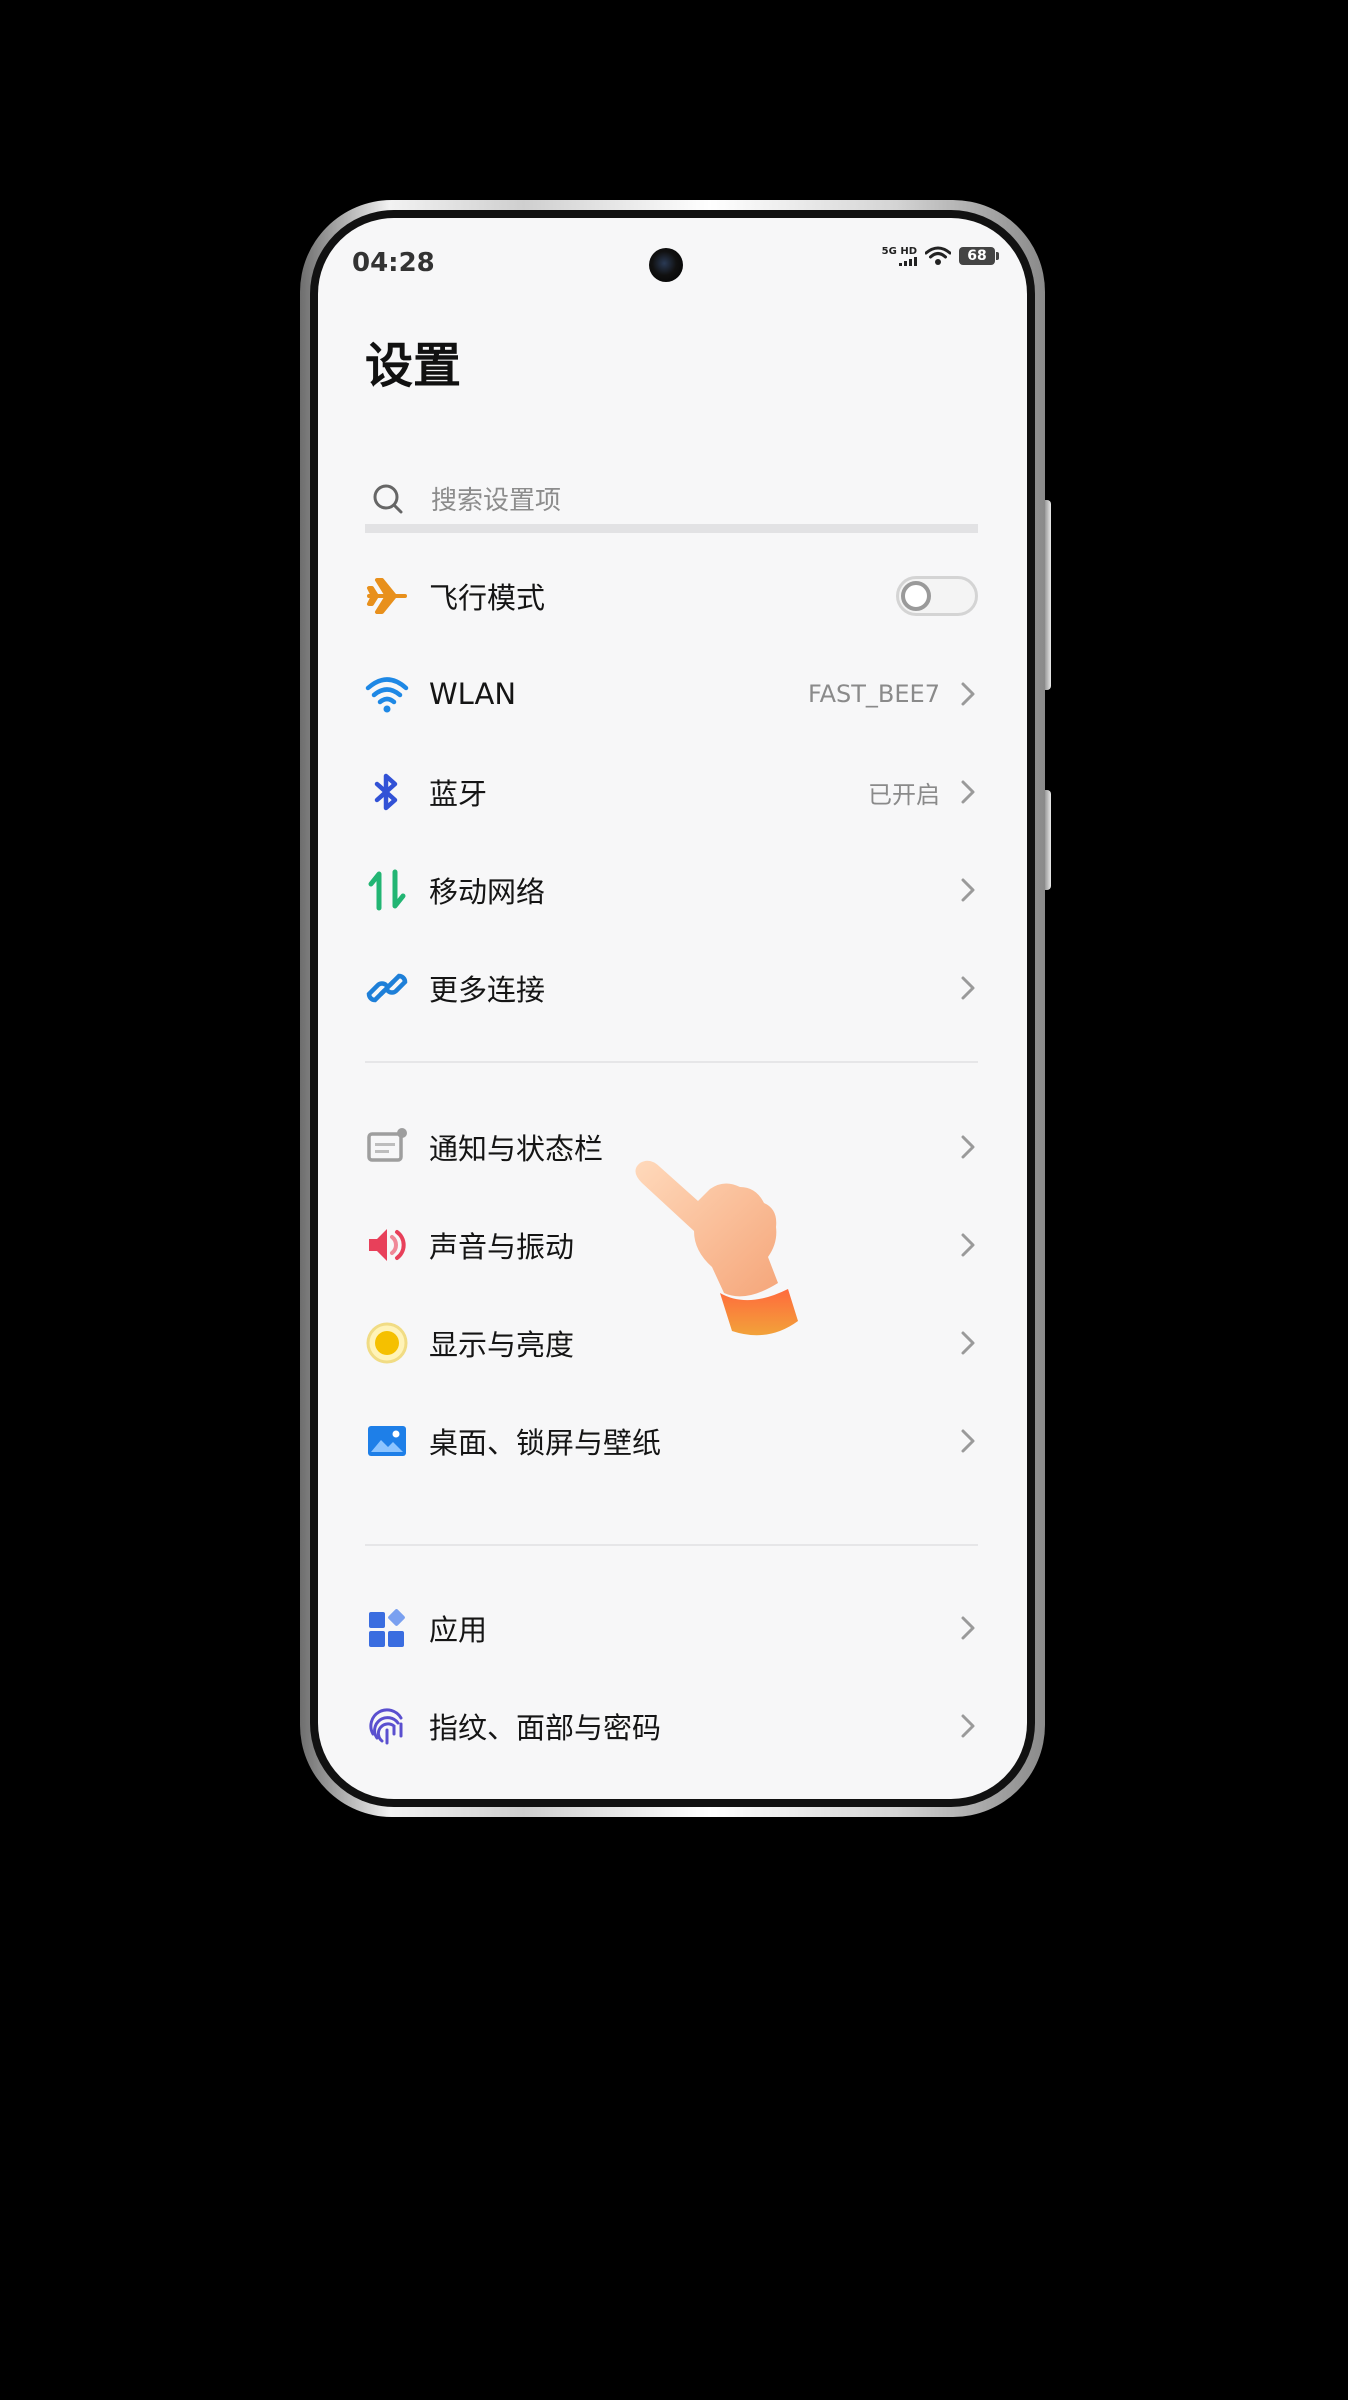  Describe the element at coordinates (458, 794) in the screenshot. I see `settings-item-label: 蓝牙` at that location.